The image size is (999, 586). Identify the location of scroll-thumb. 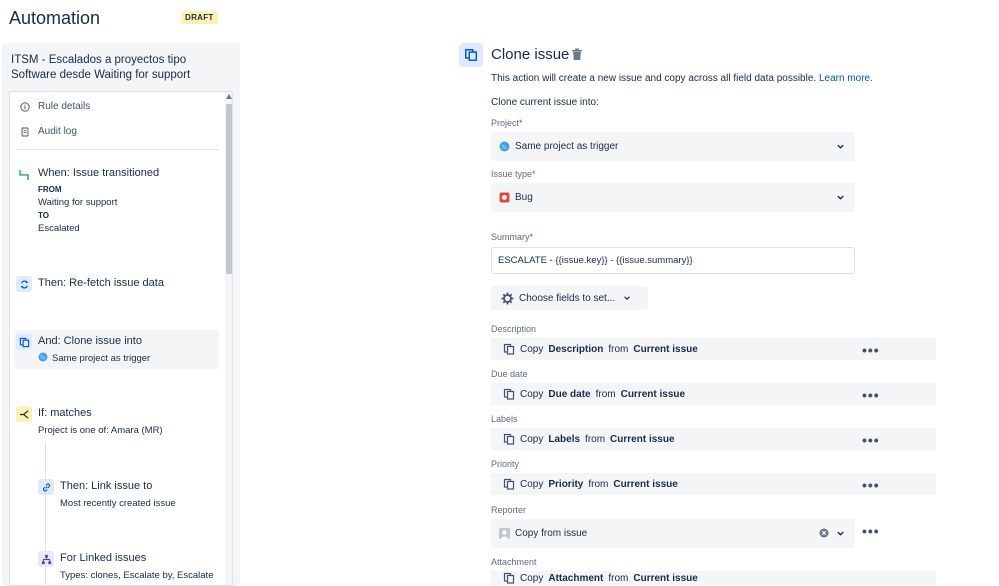
(229, 189).